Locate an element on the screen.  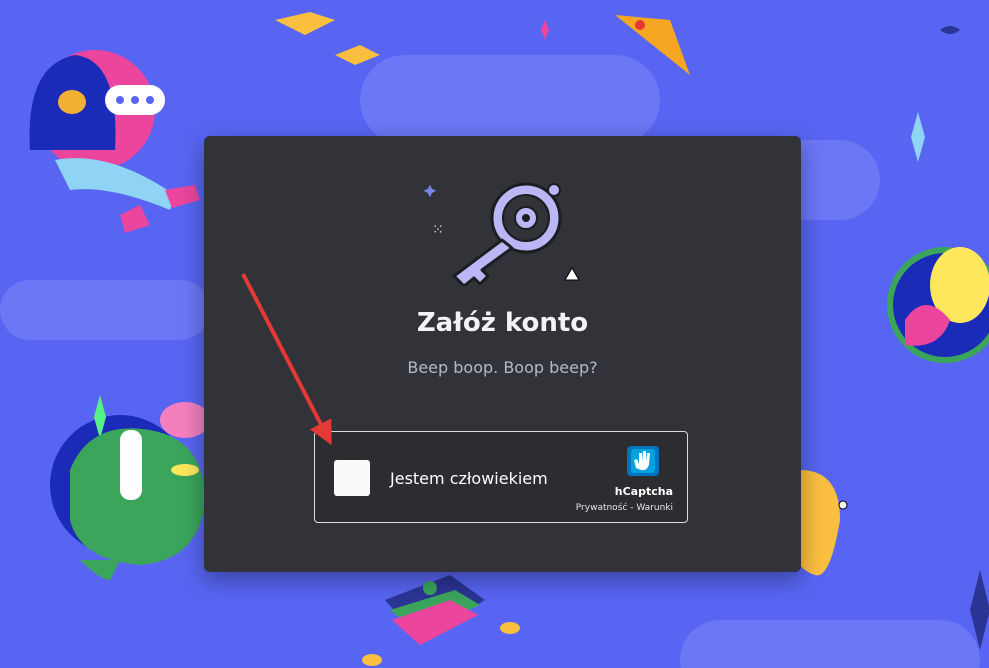
key-icon: ⁙ is located at coordinates (501, 234).